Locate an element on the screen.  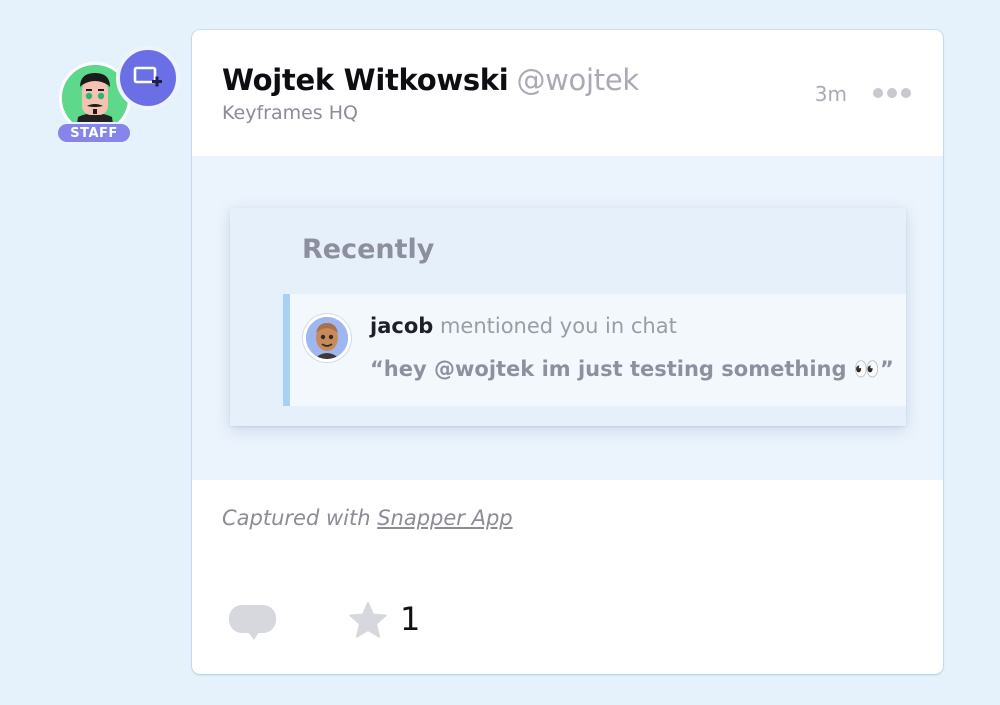
post-actions: 1 is located at coordinates (378, 620).